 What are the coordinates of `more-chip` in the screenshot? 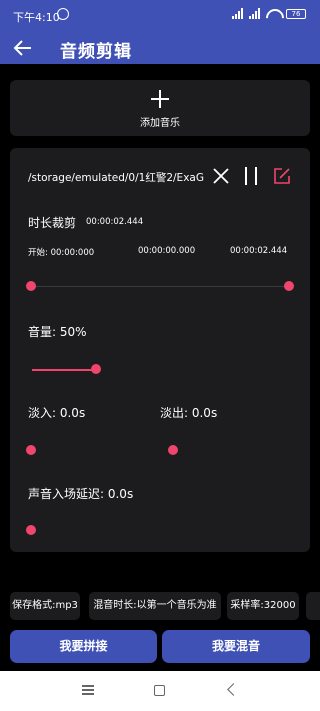 It's located at (313, 606).